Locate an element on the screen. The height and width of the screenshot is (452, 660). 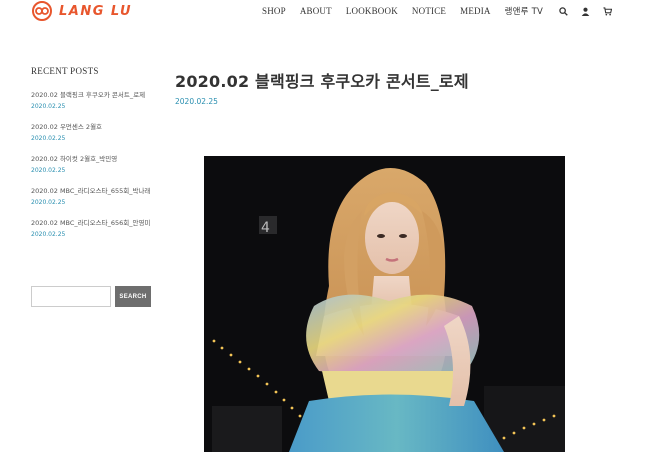
logo-text: LANG LU is located at coordinates (96, 11).